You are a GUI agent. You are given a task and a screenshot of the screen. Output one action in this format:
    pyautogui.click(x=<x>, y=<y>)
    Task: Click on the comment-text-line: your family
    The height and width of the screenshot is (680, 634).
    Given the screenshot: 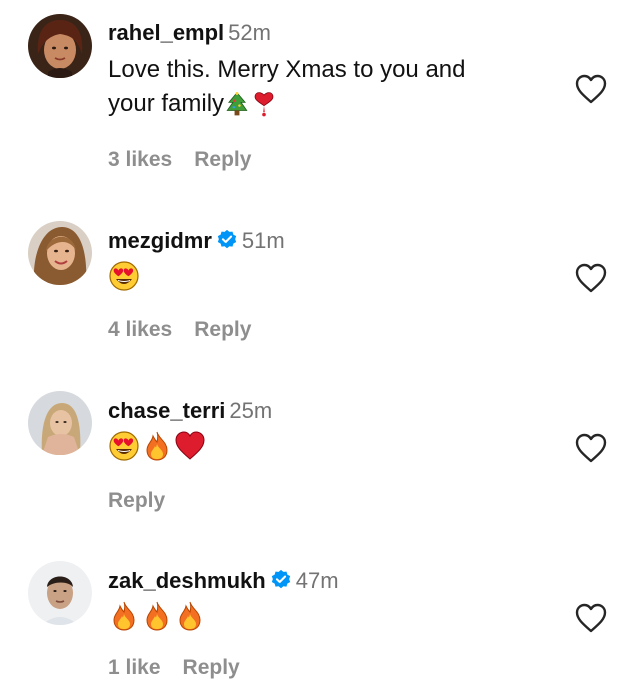 What is the action you would take?
    pyautogui.click(x=328, y=104)
    